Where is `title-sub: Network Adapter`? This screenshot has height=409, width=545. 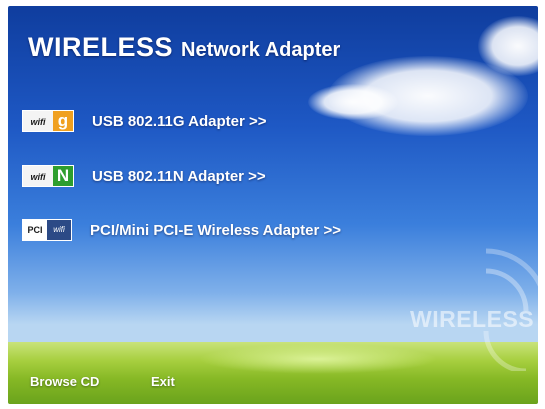 title-sub: Network Adapter is located at coordinates (261, 50).